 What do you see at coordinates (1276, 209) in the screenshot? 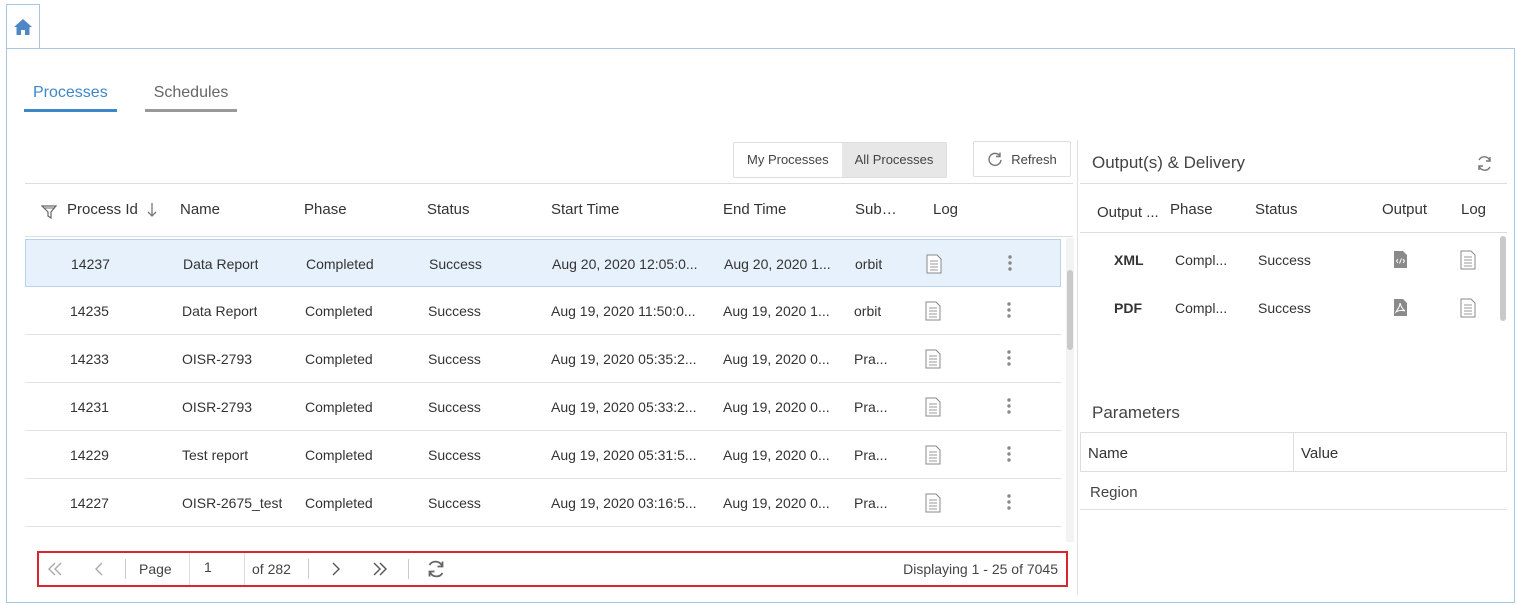
I see `out-col-status: Status` at bounding box center [1276, 209].